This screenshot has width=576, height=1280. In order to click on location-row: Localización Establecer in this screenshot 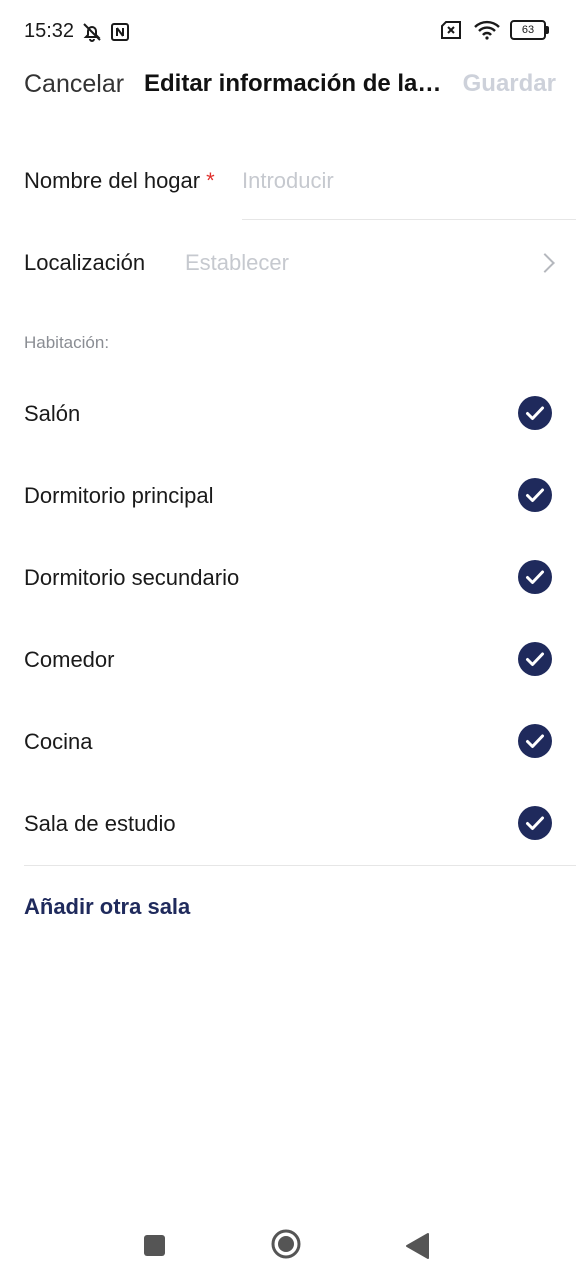, I will do `click(288, 263)`.